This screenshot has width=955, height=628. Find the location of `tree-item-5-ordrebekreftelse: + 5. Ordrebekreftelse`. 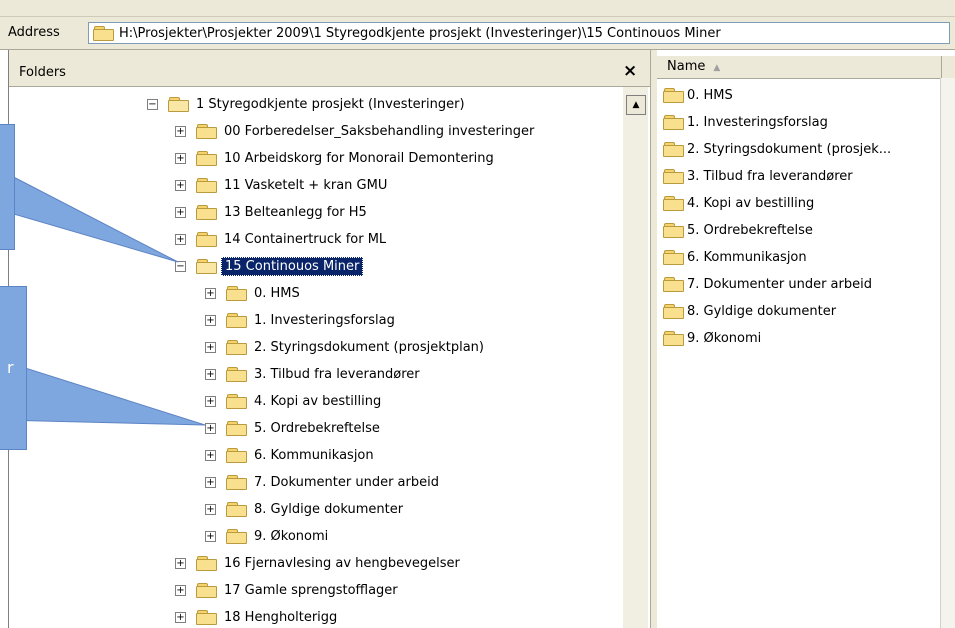

tree-item-5-ordrebekreftelse: + 5. Ordrebekreftelse is located at coordinates (292, 428).